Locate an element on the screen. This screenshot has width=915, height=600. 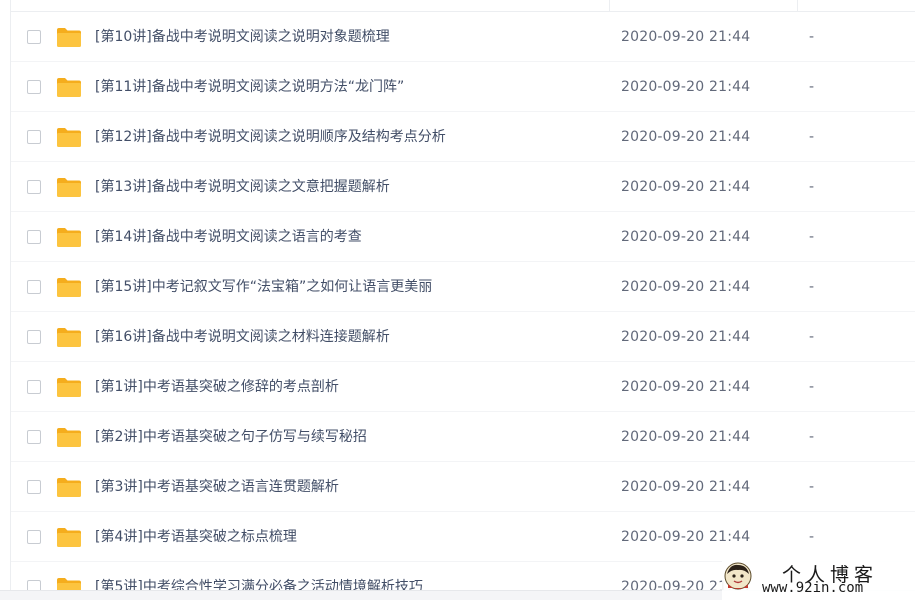
file-name: [第3讲]中考语基突破之语言连贯题解析 is located at coordinates (217, 487).